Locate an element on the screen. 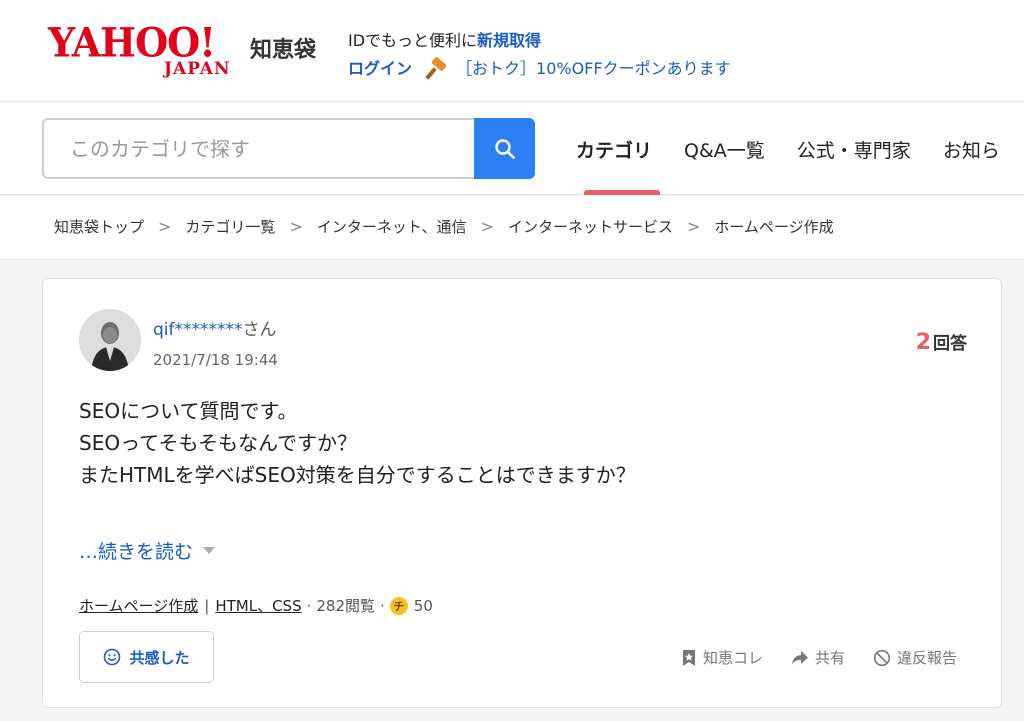 Image resolution: width=1024 pixels, height=721 pixels. bookmark-star-icon is located at coordinates (688, 657).